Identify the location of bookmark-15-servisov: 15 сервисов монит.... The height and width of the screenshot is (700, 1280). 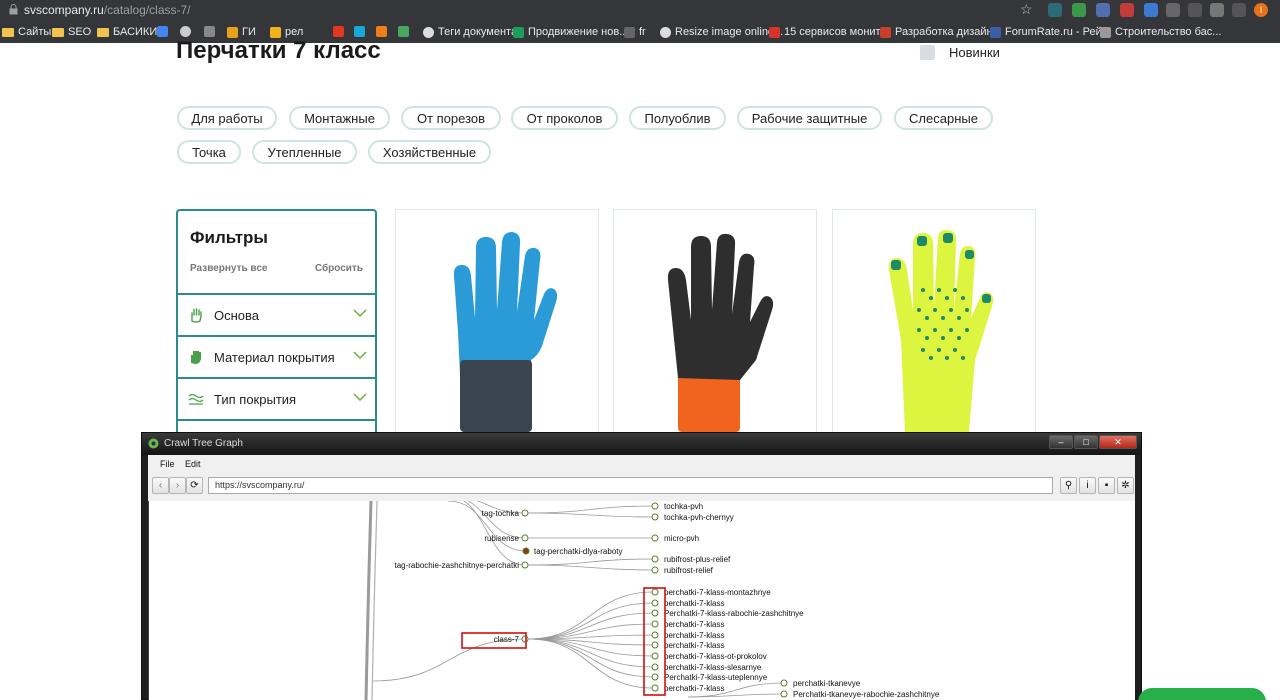
(829, 32).